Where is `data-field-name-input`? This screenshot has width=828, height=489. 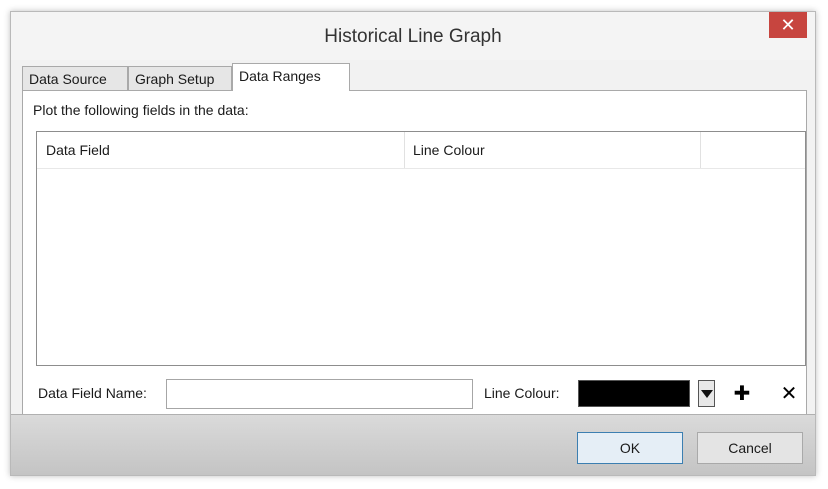 data-field-name-input is located at coordinates (319, 394).